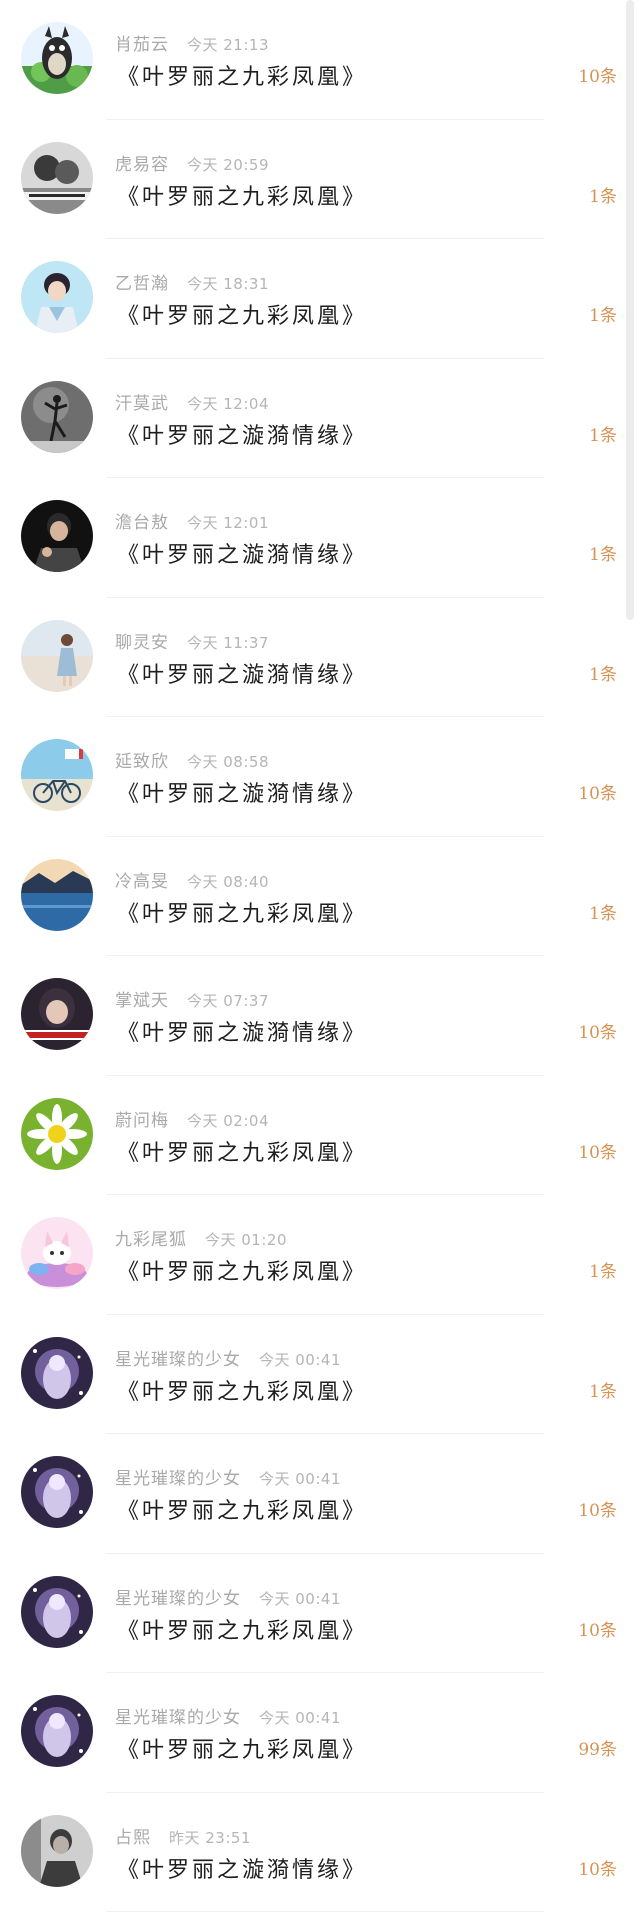 The image size is (640, 1912). What do you see at coordinates (228, 1121) in the screenshot?
I see `message-time: 今天 02:04` at bounding box center [228, 1121].